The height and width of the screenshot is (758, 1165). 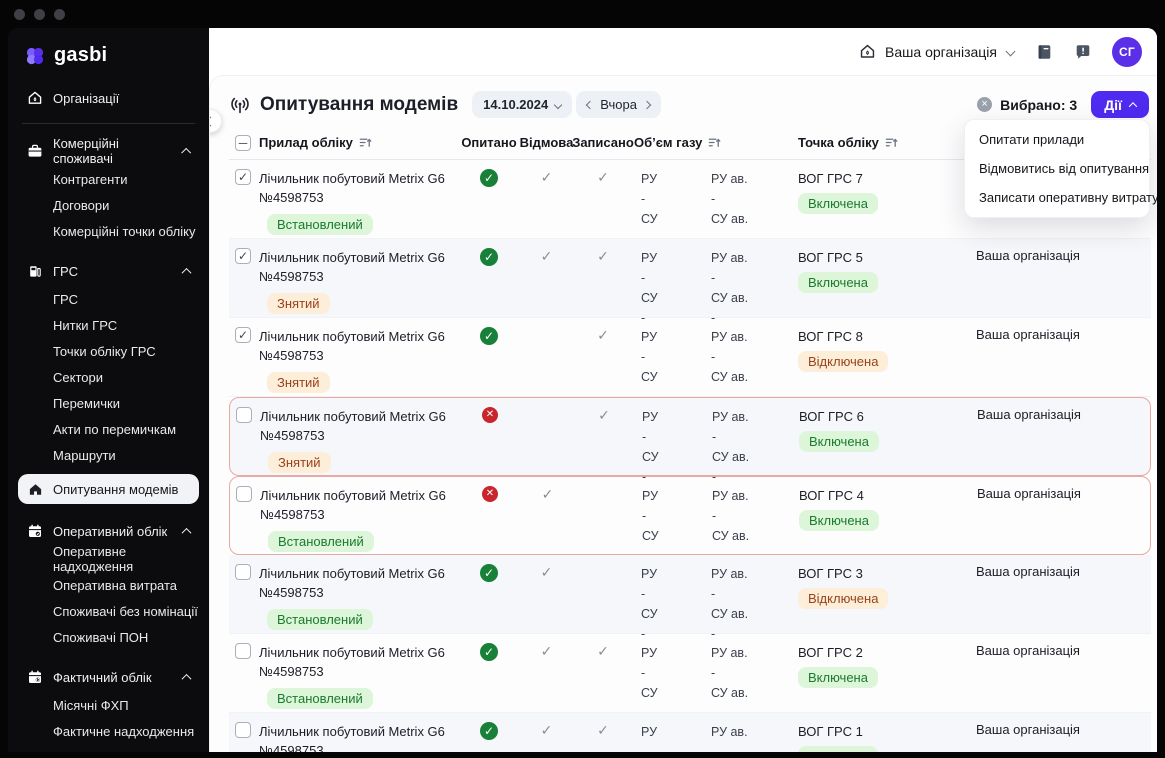 I want to click on recorded-cell: ✓, so click(x=604, y=415).